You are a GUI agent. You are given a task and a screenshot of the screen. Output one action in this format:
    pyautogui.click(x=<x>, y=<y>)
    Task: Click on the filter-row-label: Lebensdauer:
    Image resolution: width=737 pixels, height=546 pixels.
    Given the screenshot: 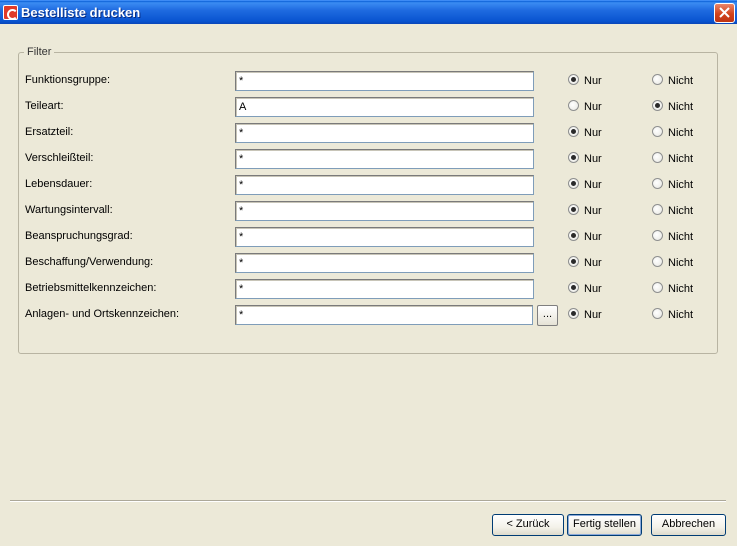 What is the action you would take?
    pyautogui.click(x=59, y=184)
    